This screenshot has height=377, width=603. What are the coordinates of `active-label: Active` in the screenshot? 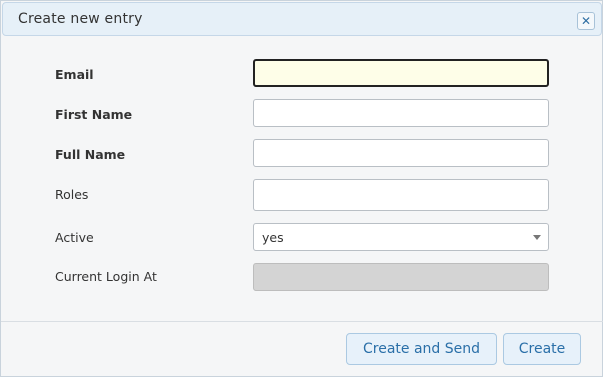 It's located at (74, 237).